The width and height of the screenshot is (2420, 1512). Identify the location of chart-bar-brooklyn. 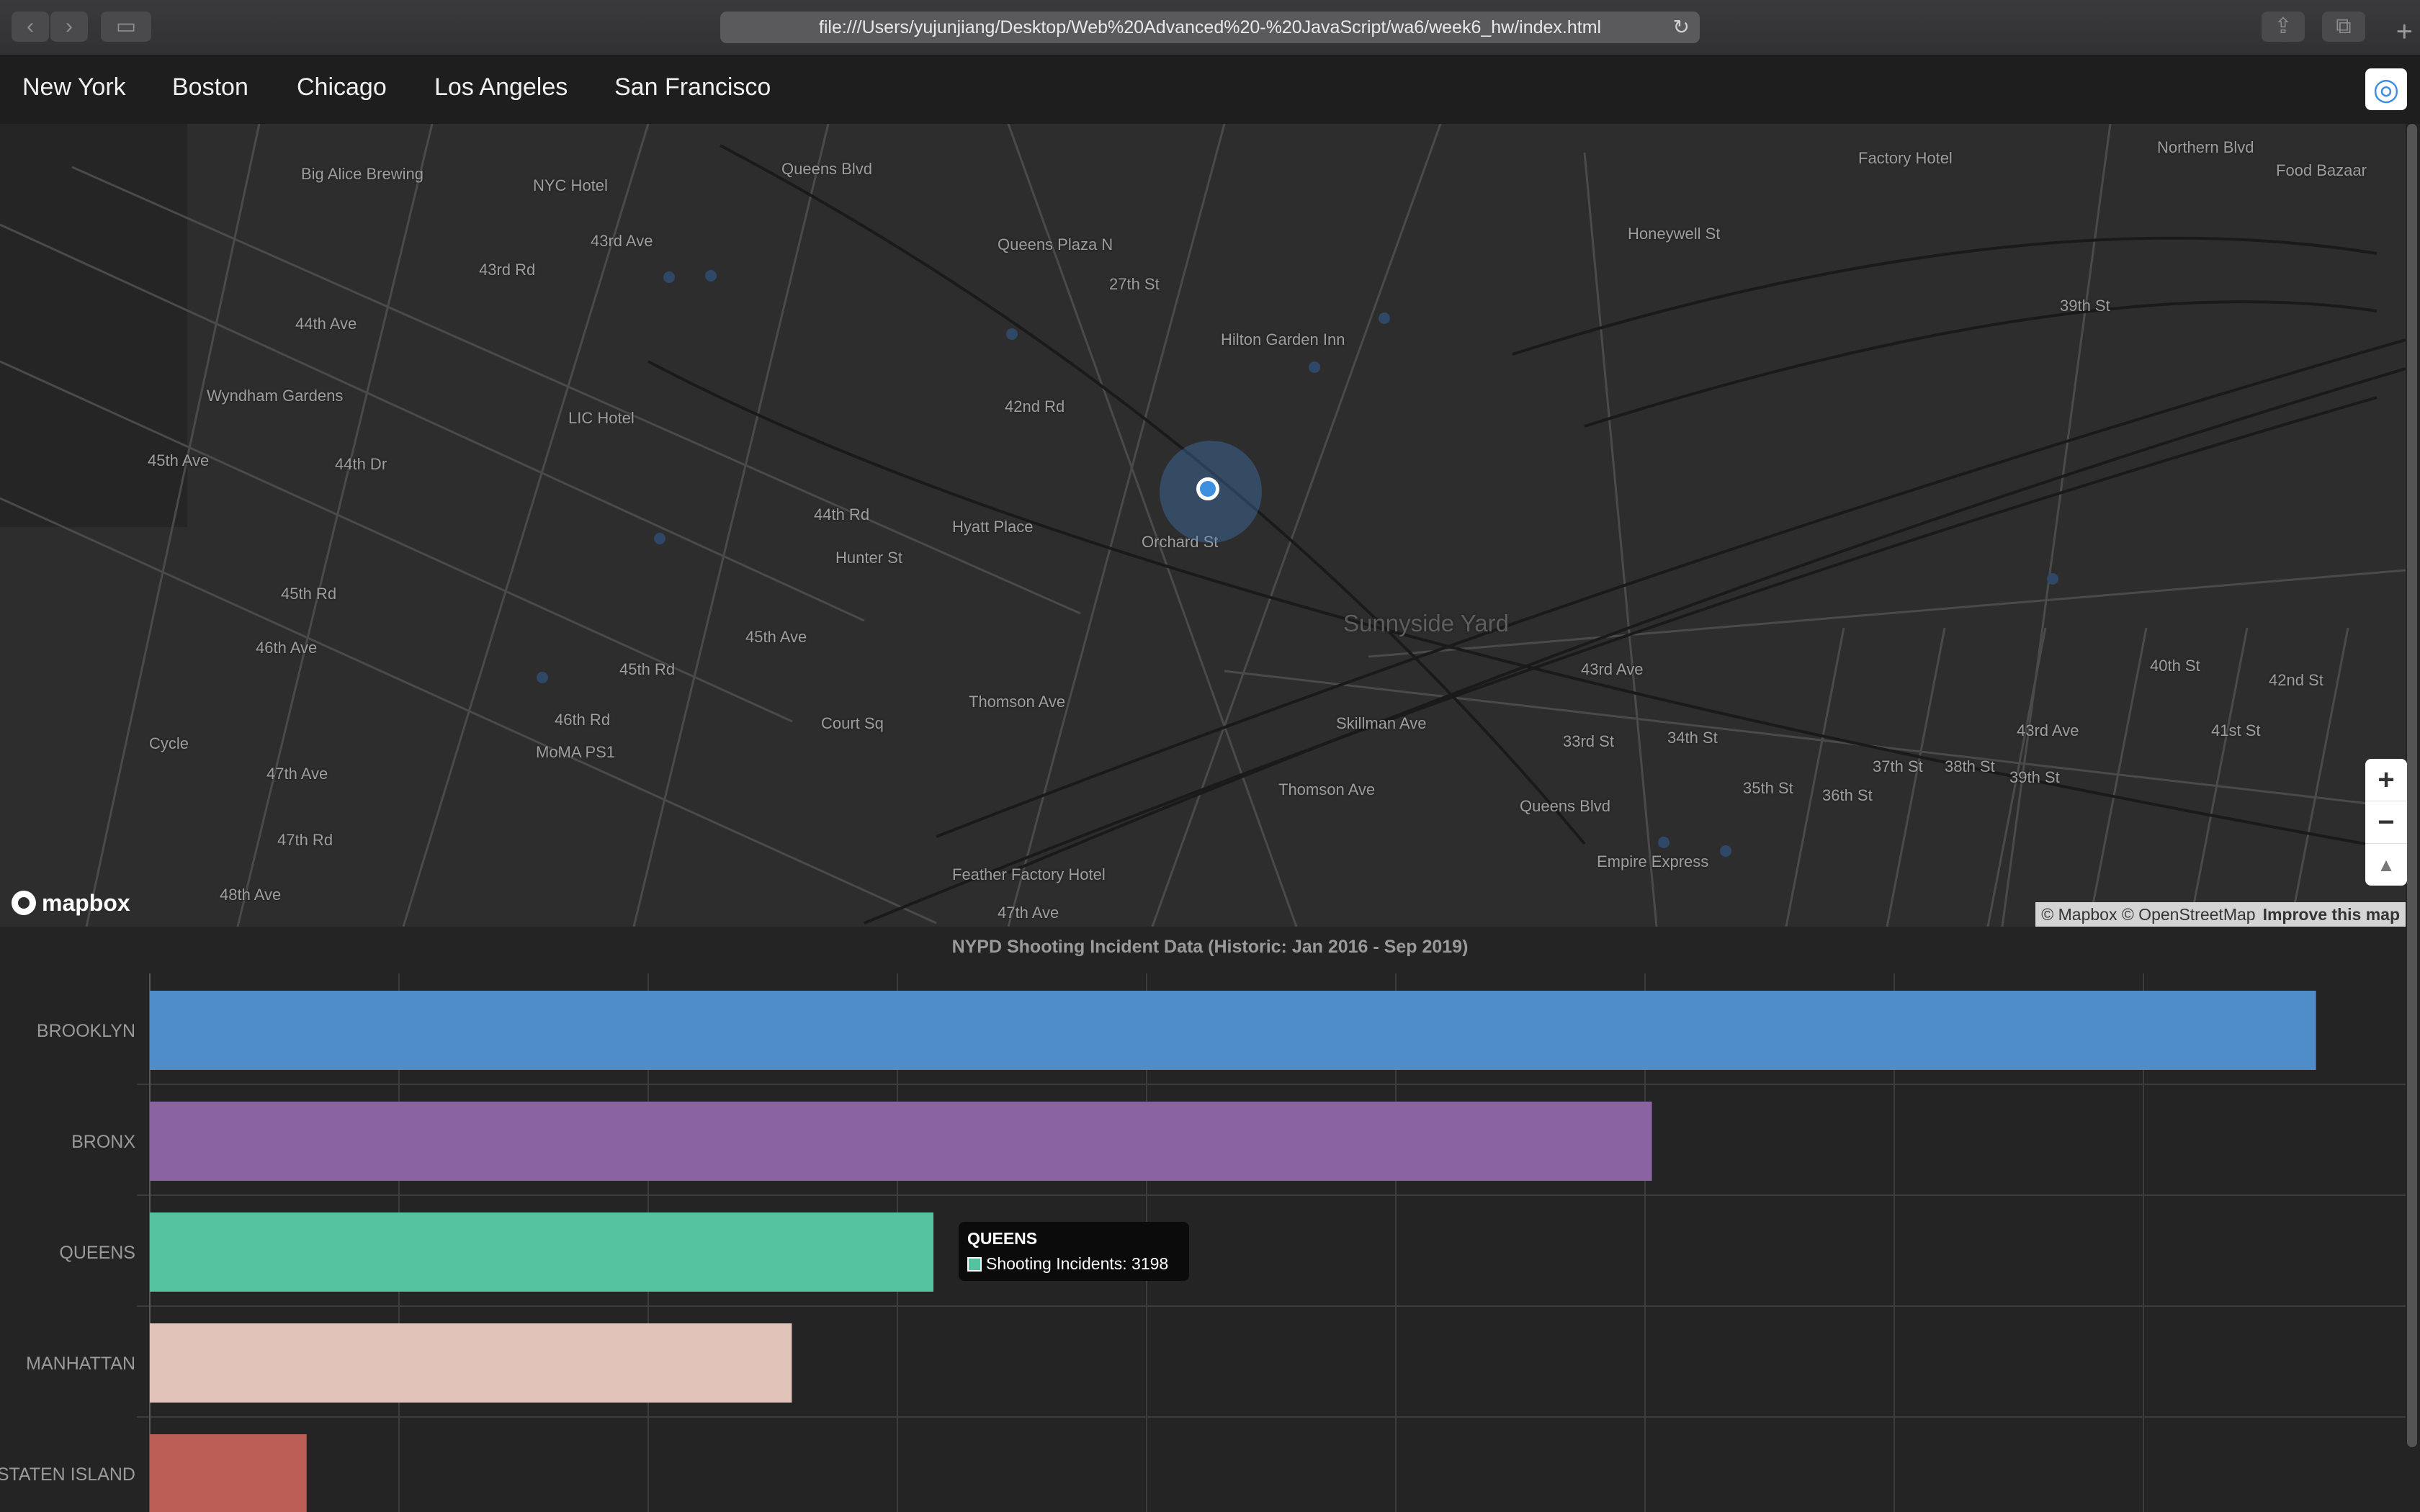
(1233, 1030).